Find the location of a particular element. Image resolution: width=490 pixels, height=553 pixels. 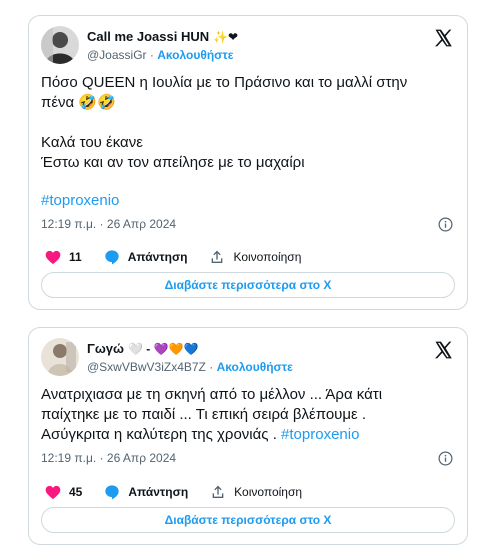

like-count: 11 is located at coordinates (75, 257).